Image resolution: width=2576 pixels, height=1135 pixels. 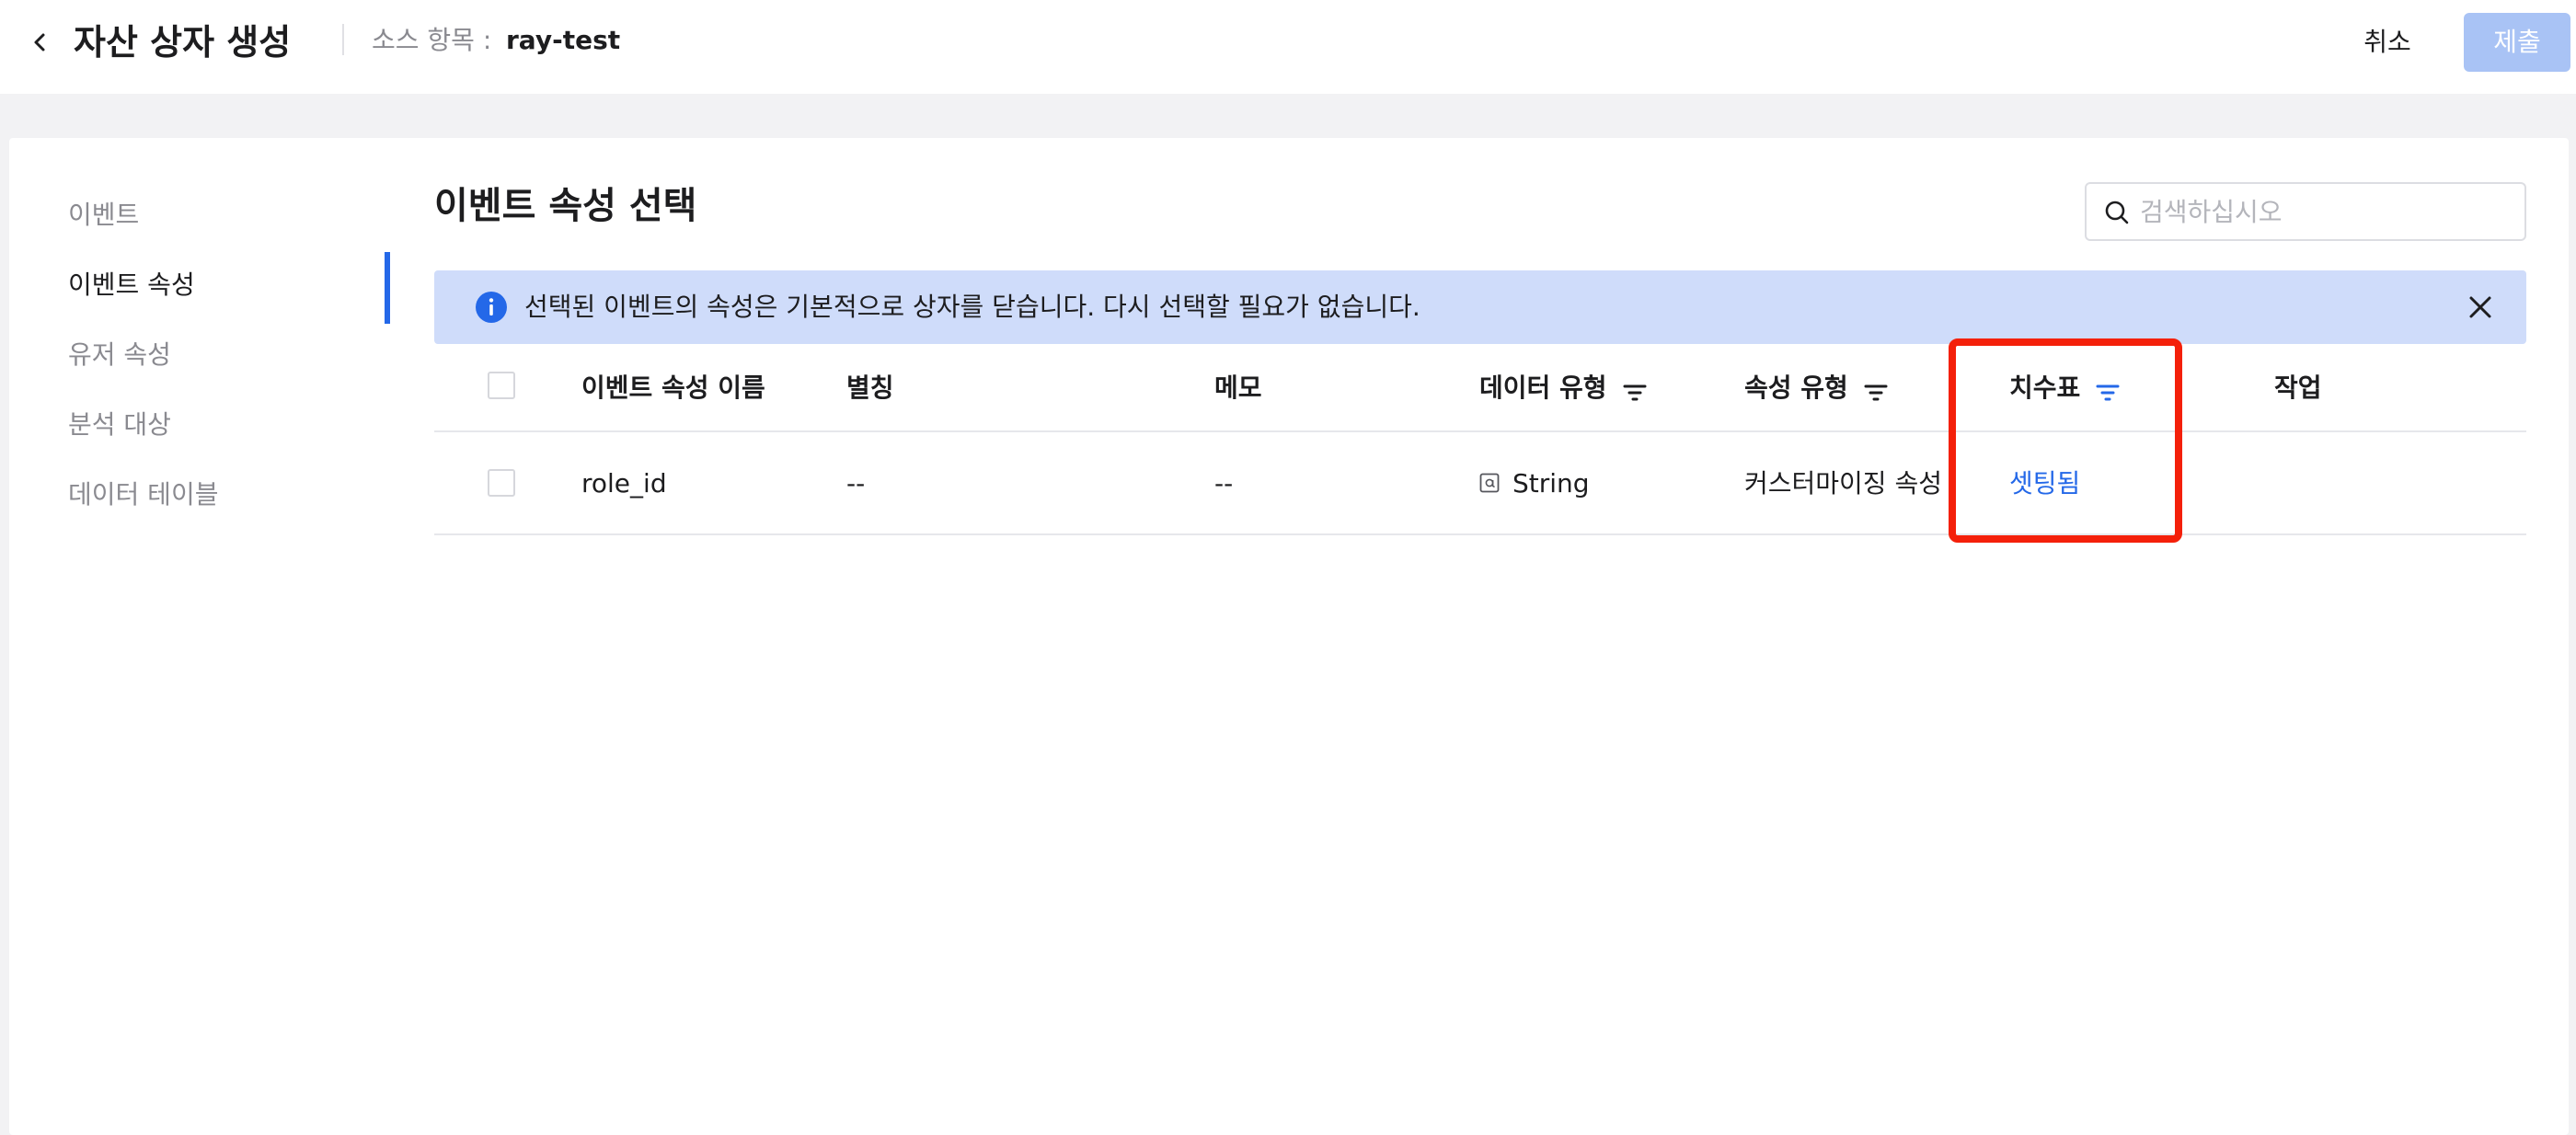 I want to click on column-header-data-type: 데이터 유형, so click(x=1563, y=388).